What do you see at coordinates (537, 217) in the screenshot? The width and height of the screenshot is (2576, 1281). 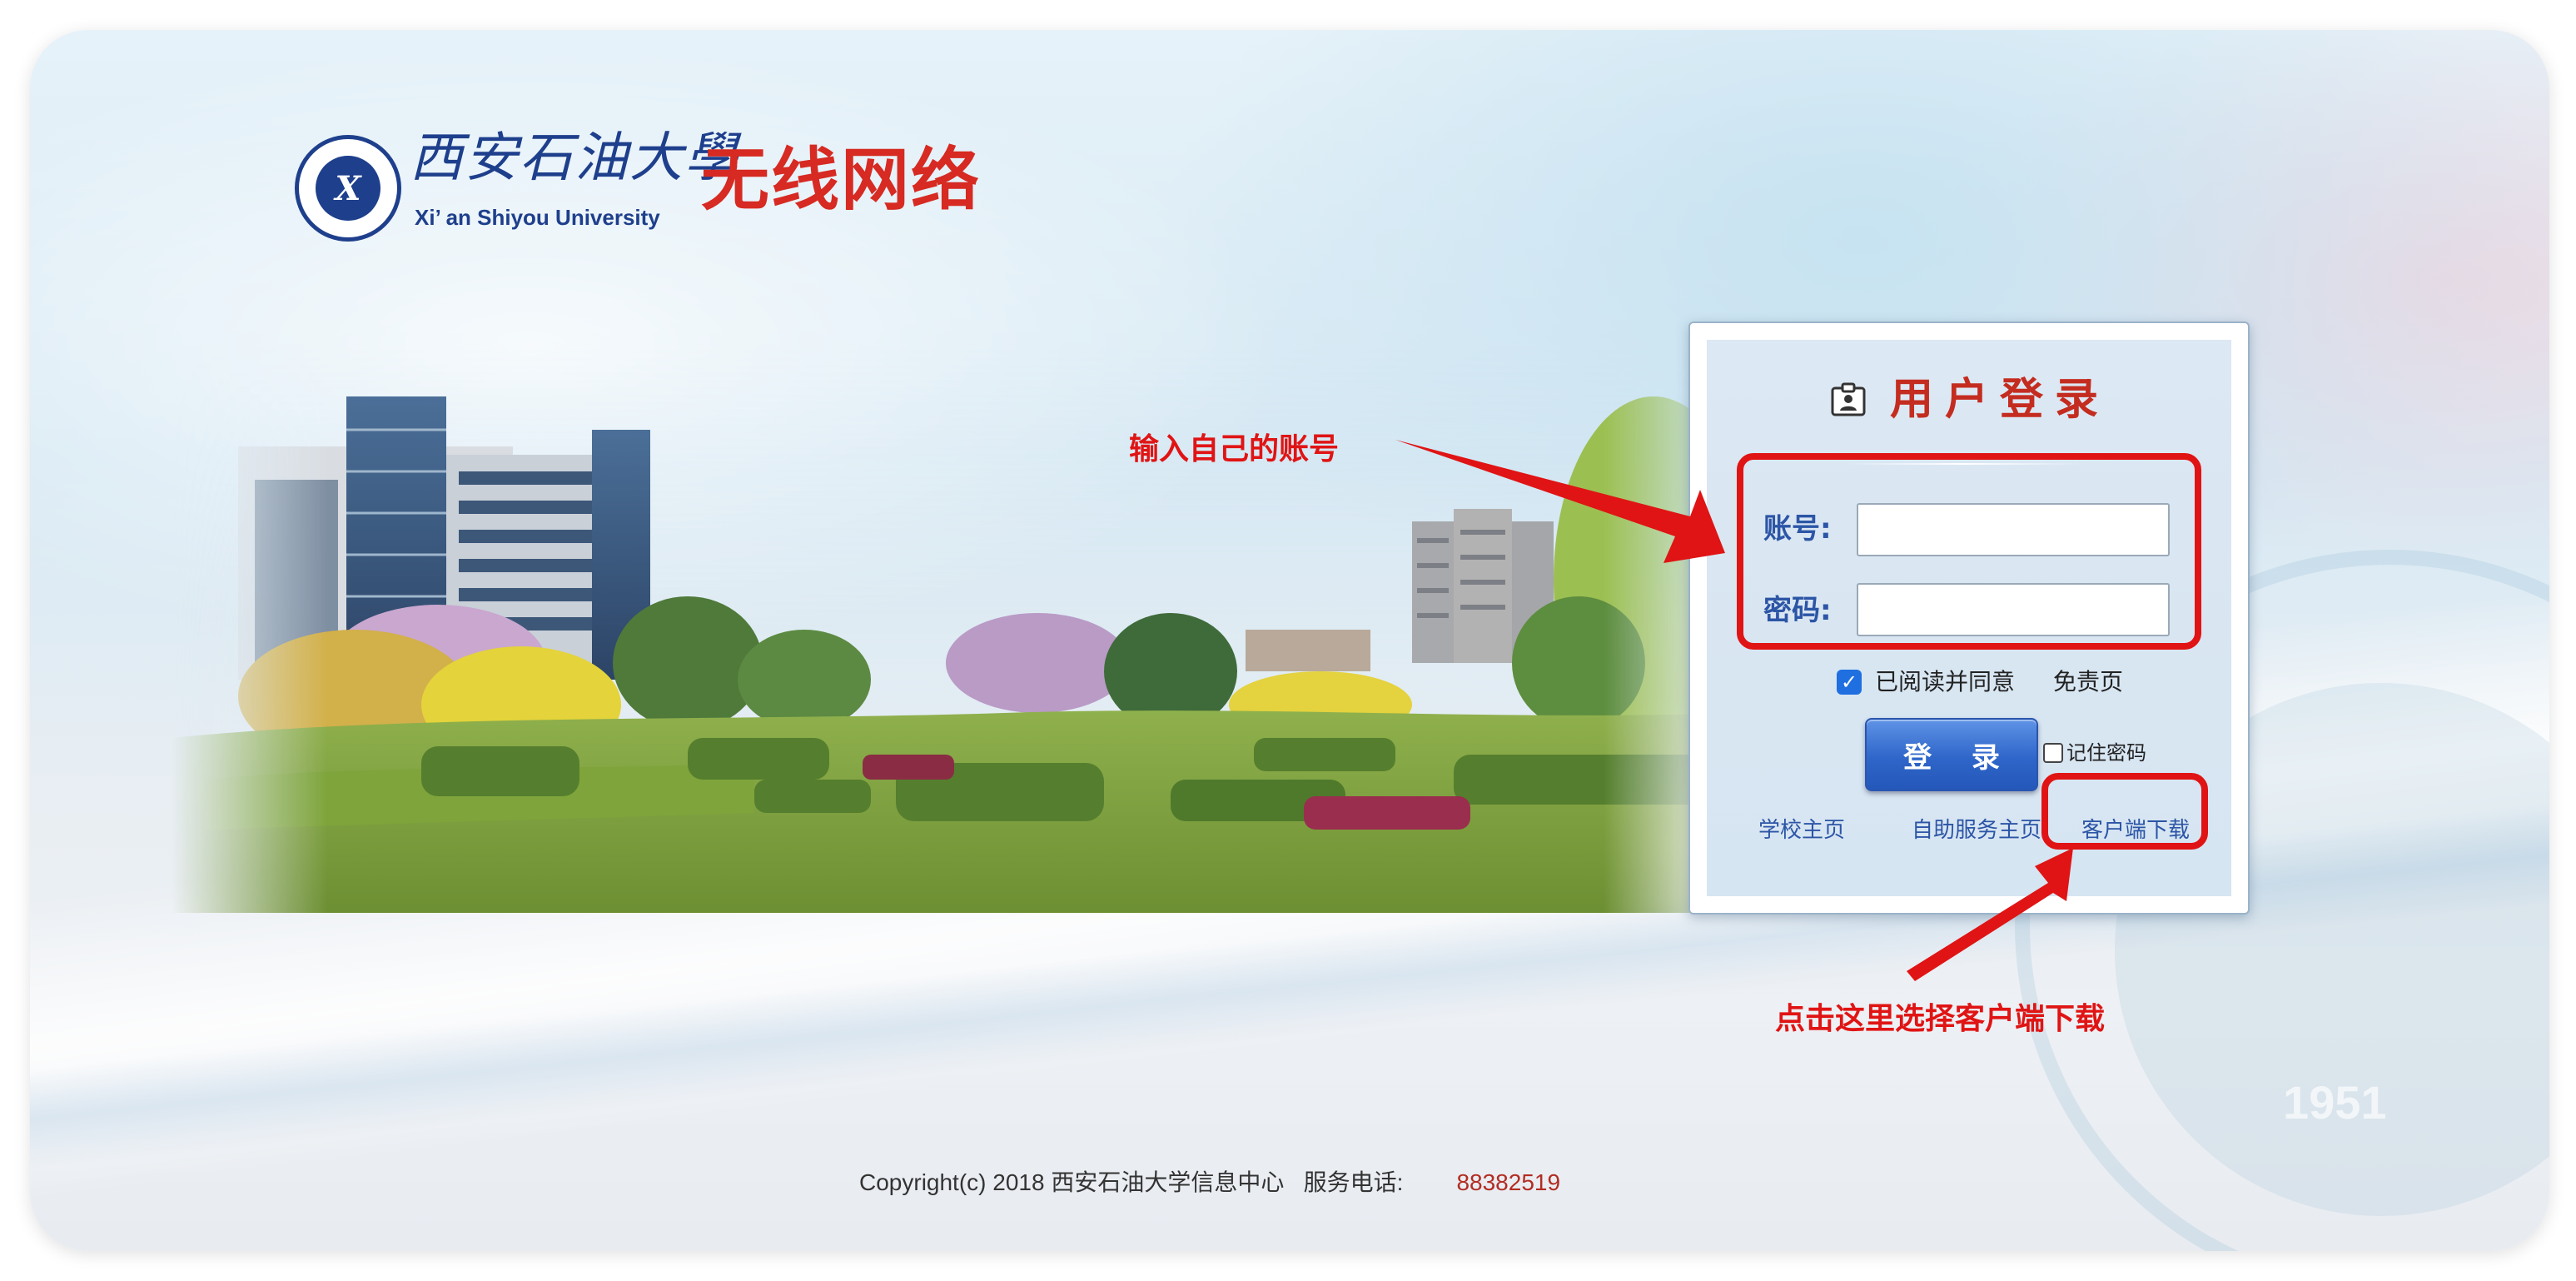 I see `university-name-en: Xi’ an Shiyou University` at bounding box center [537, 217].